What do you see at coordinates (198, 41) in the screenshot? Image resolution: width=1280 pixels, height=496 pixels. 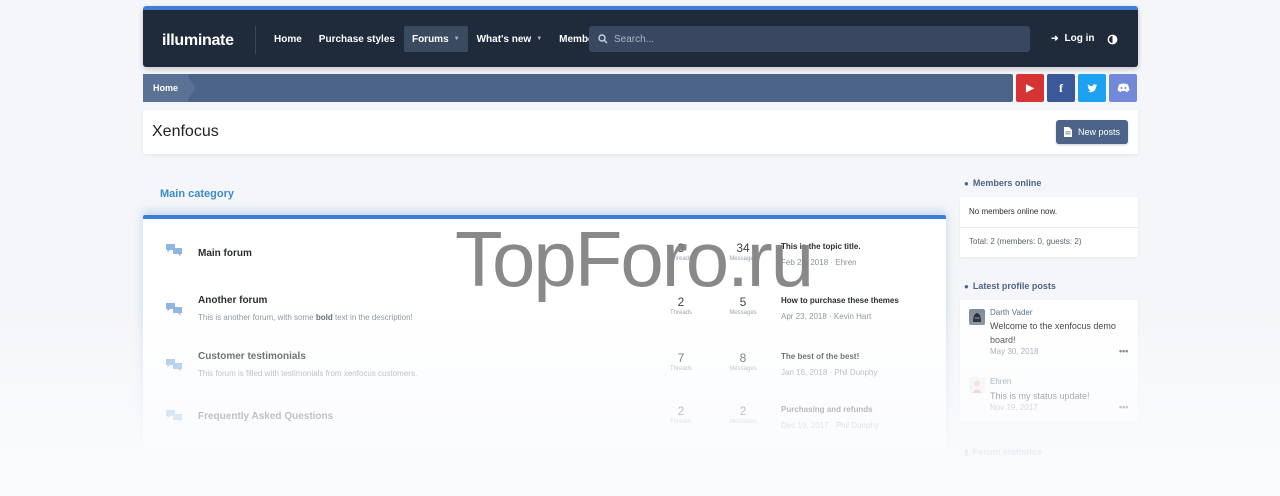 I see `site-logo: illuminate` at bounding box center [198, 41].